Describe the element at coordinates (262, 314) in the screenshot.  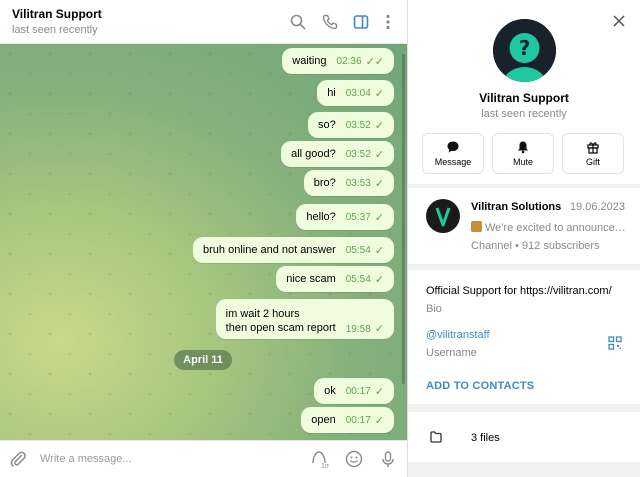
I see `message-text-line: im wait 2 hours` at that location.